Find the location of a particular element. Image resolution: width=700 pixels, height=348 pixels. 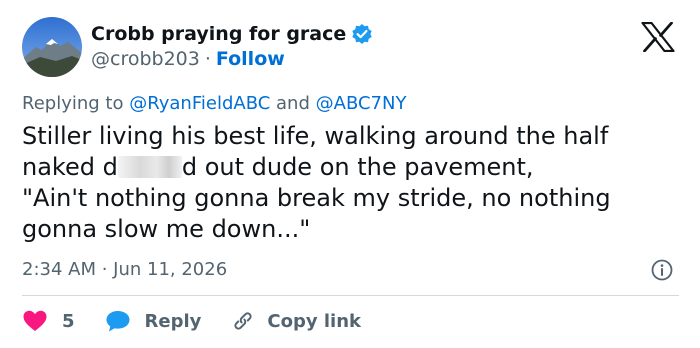

censored-blur is located at coordinates (149, 167).